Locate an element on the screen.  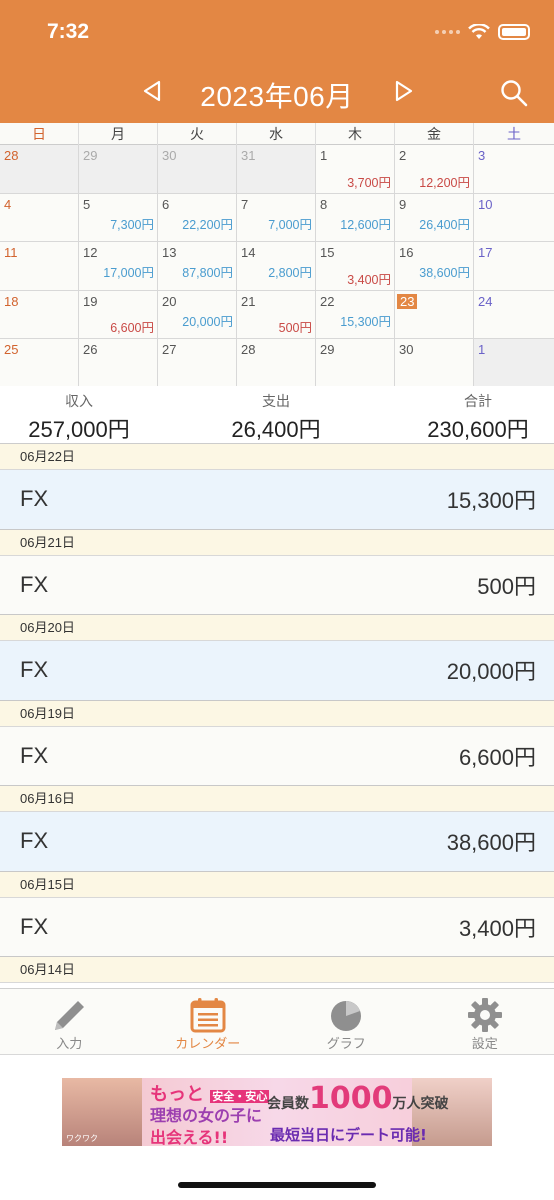
ad-brand: ワクワク is located at coordinates (82, 1138).